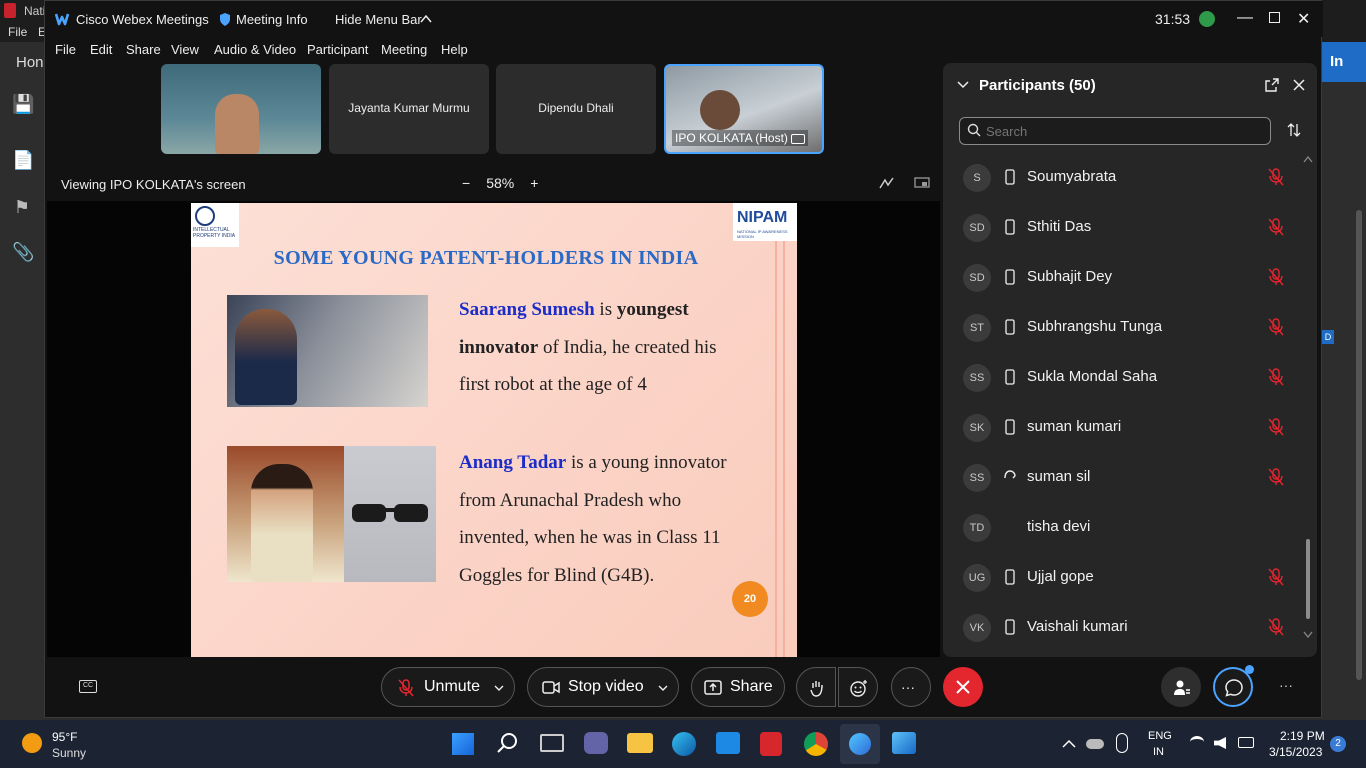 The height and width of the screenshot is (768, 1366). I want to click on chrome-icon, so click(816, 744).